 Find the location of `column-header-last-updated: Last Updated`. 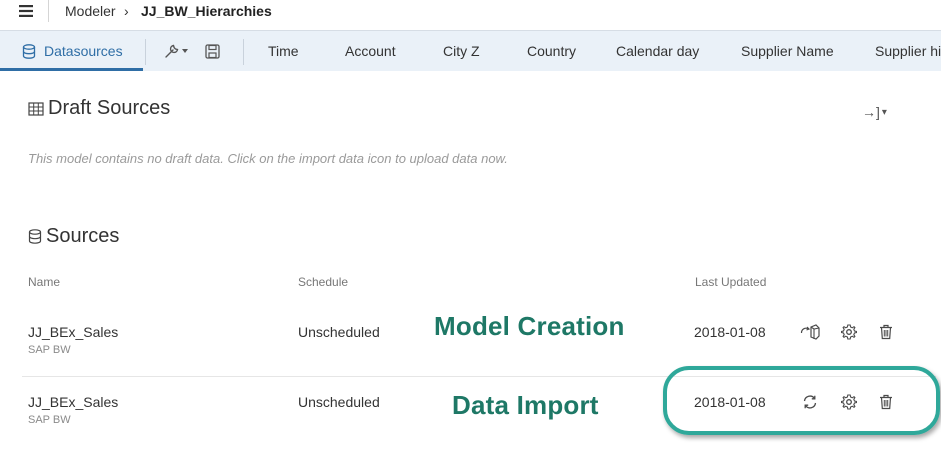

column-header-last-updated: Last Updated is located at coordinates (730, 282).